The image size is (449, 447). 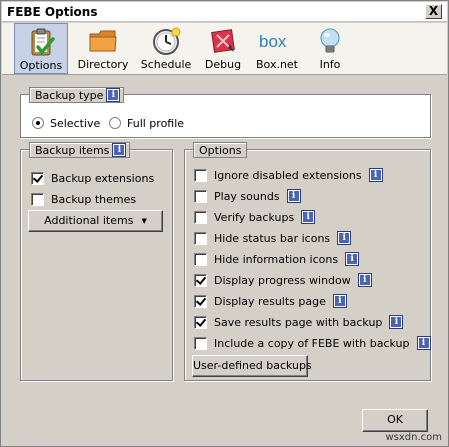 What do you see at coordinates (200, 238) in the screenshot?
I see `hide-status-bar-checkbox` at bounding box center [200, 238].